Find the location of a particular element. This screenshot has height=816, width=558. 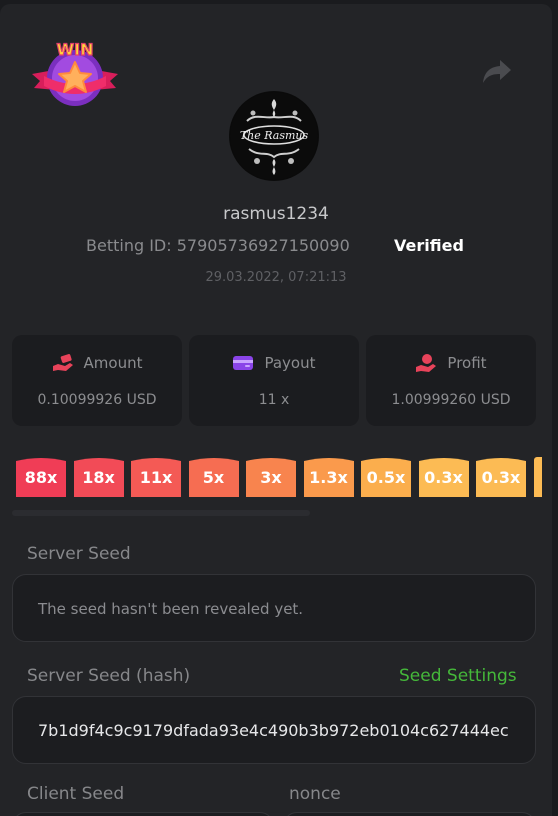

verified-badge: Verified is located at coordinates (429, 245).